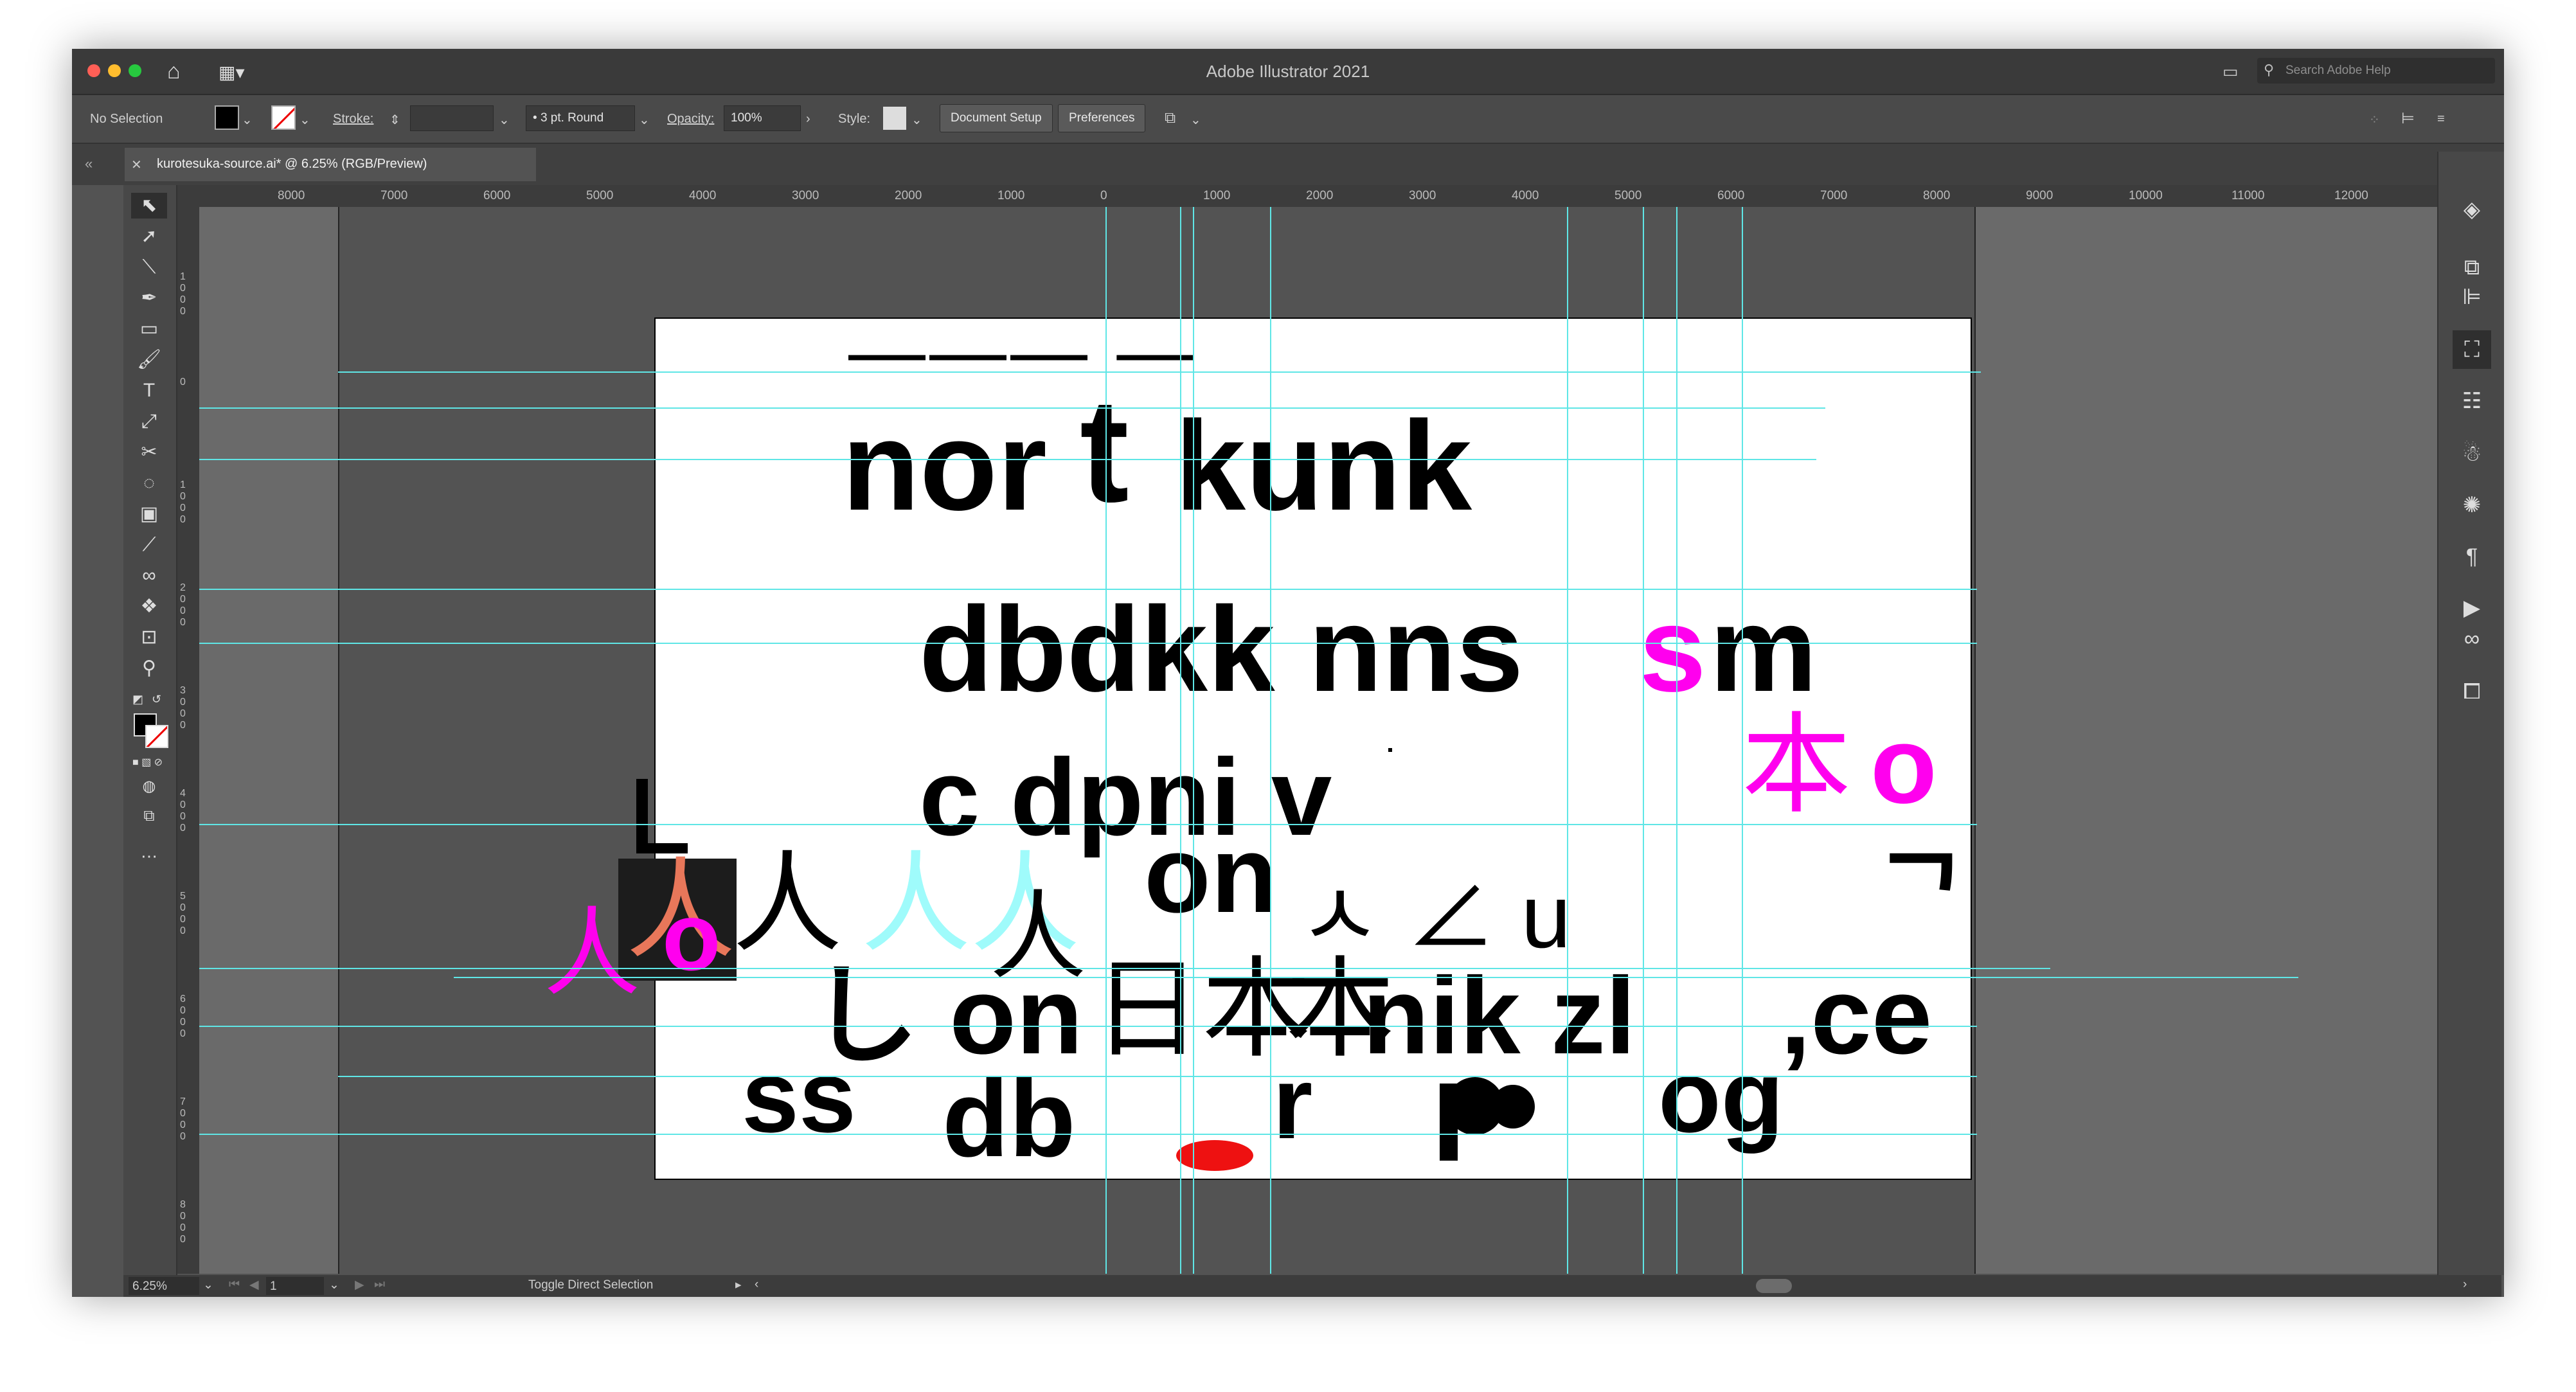  Describe the element at coordinates (2472, 556) in the screenshot. I see `paragraph-icon: ¶` at that location.